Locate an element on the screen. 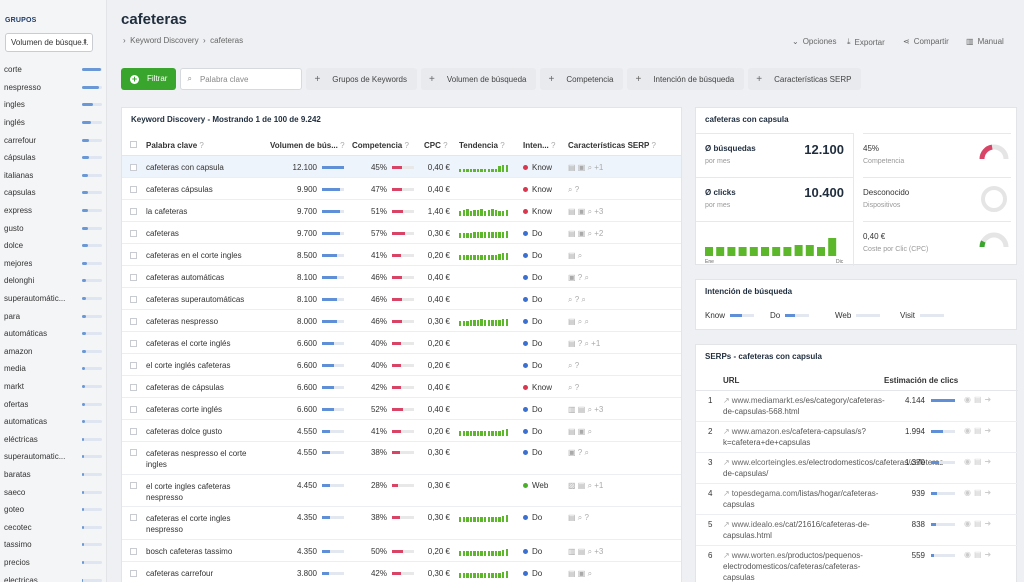 The width and height of the screenshot is (1024, 582). keyword-cell: bosch cafeteras tassimo is located at coordinates (189, 551).